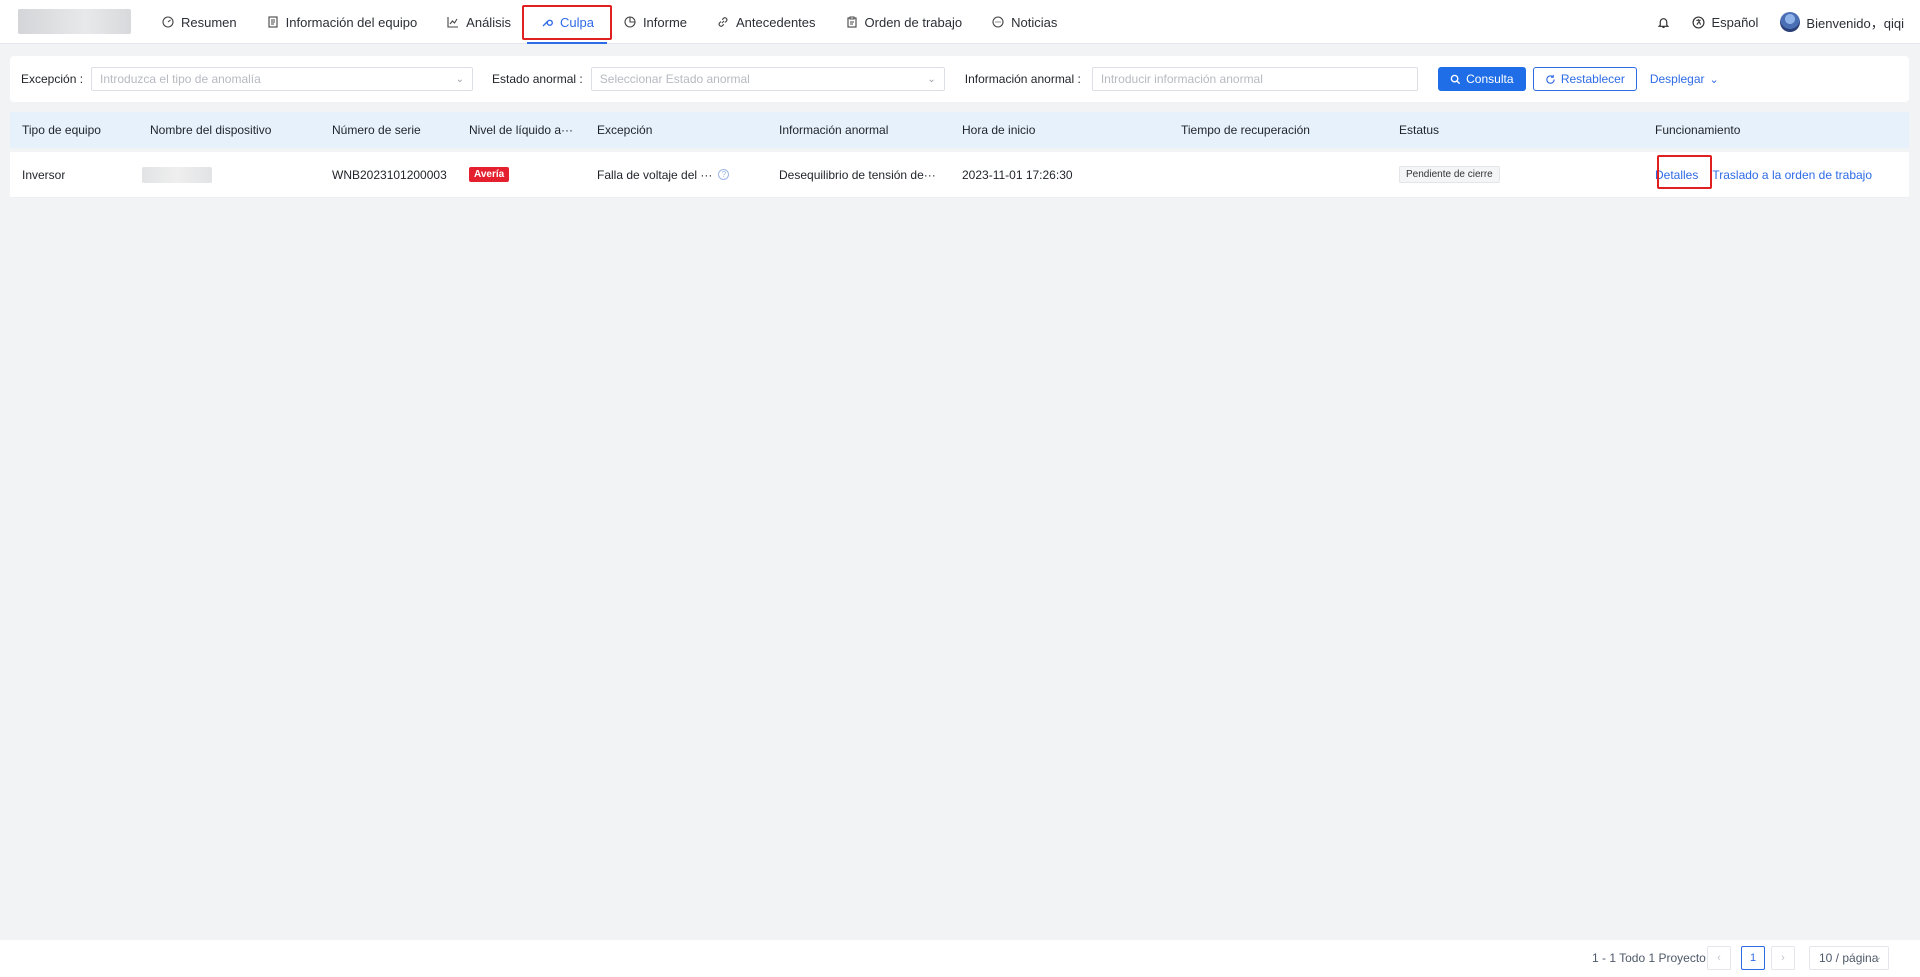 The height and width of the screenshot is (977, 1920). I want to click on details-link: Detalles, so click(1676, 175).